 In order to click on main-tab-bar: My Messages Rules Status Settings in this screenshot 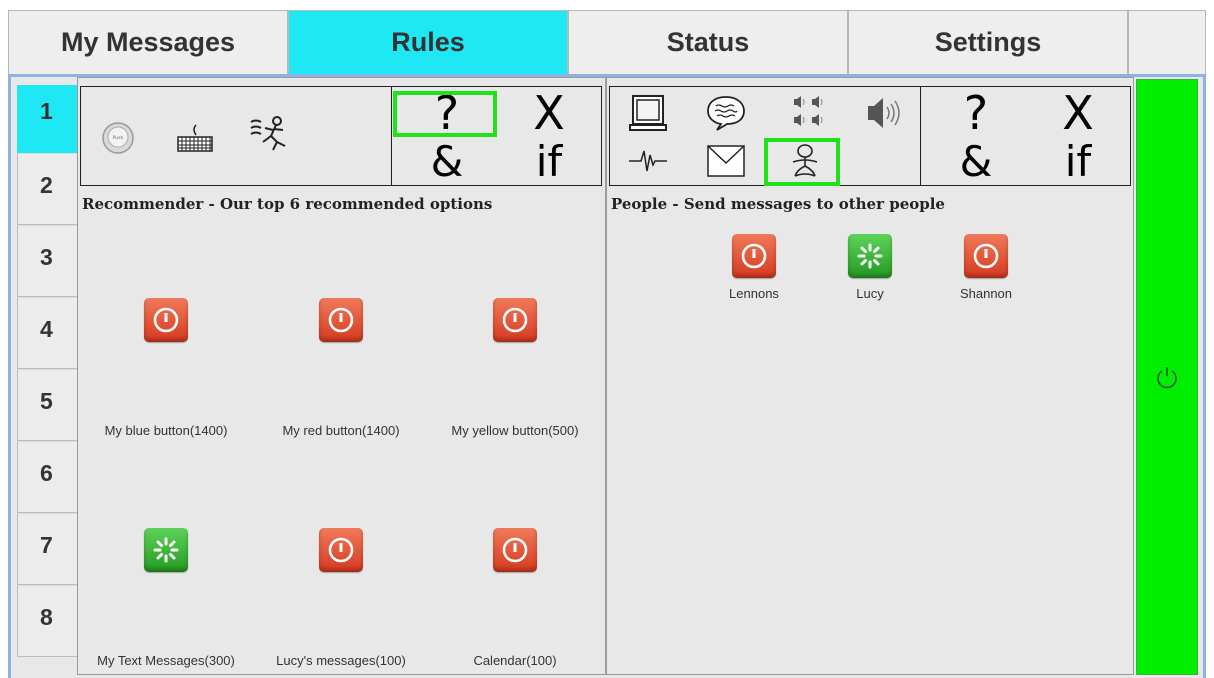, I will do `click(607, 42)`.